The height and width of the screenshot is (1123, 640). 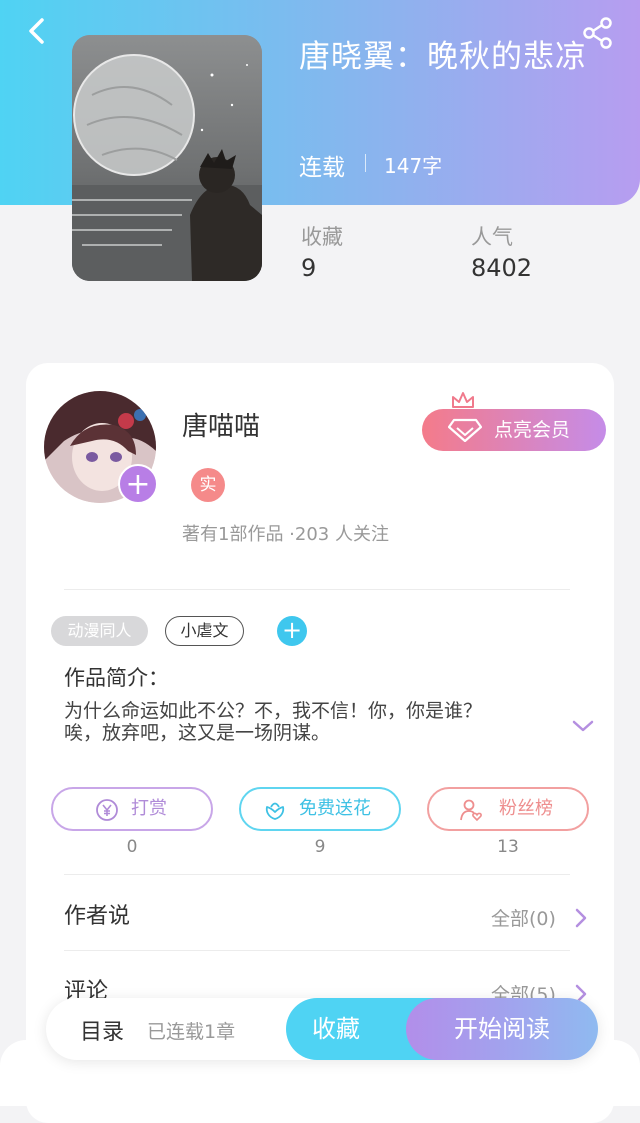 What do you see at coordinates (102, 1030) in the screenshot?
I see `table-of-contents-button: 目录` at bounding box center [102, 1030].